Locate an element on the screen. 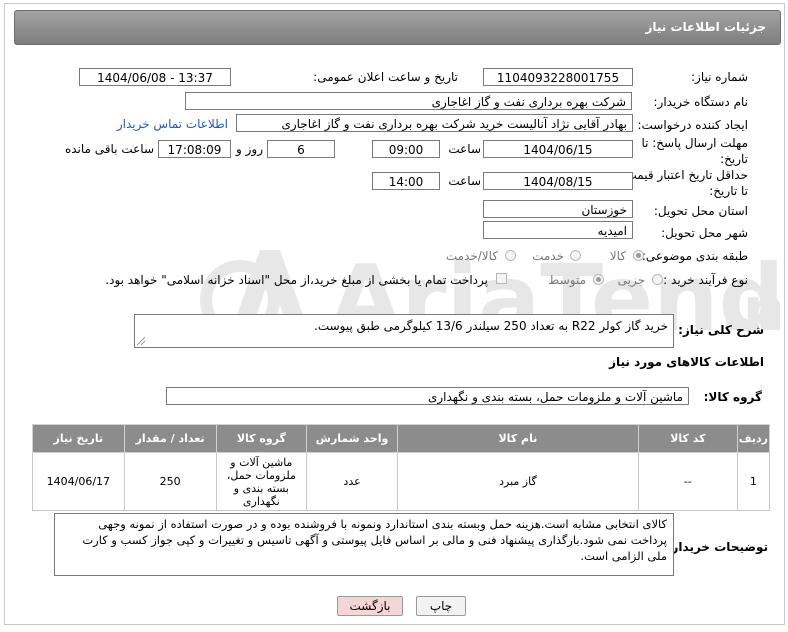  process-radio-medium is located at coordinates (598, 279).